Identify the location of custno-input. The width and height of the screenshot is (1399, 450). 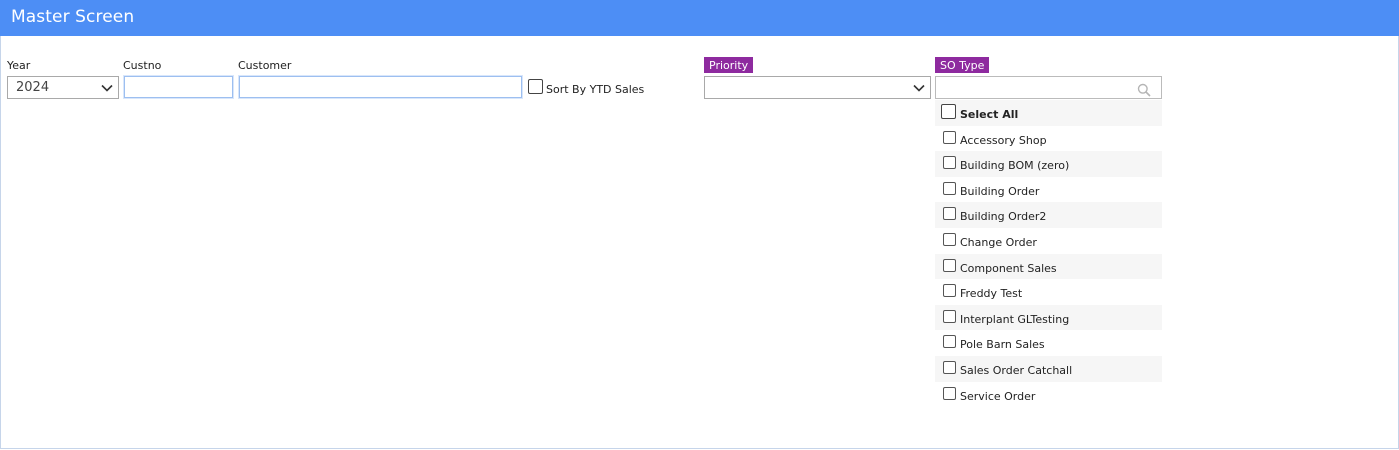
(178, 87).